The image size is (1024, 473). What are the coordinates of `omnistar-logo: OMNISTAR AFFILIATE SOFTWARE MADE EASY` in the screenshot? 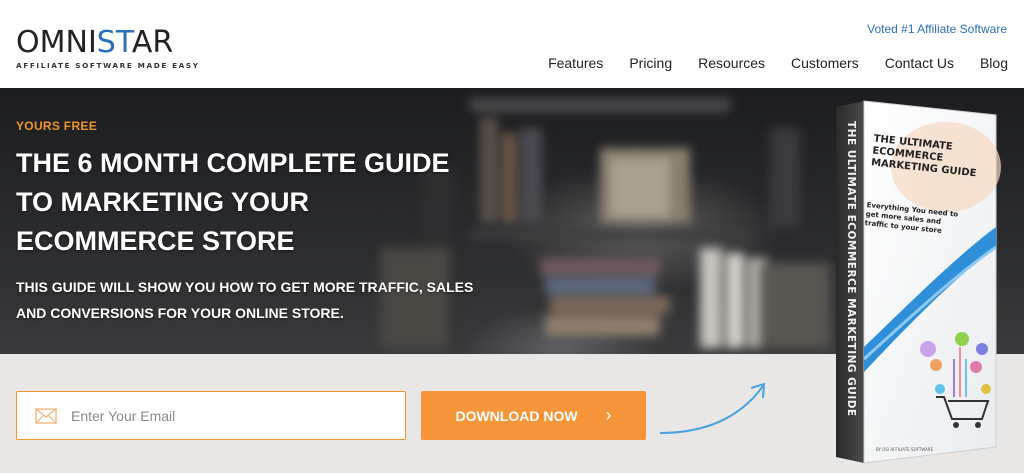 It's located at (108, 48).